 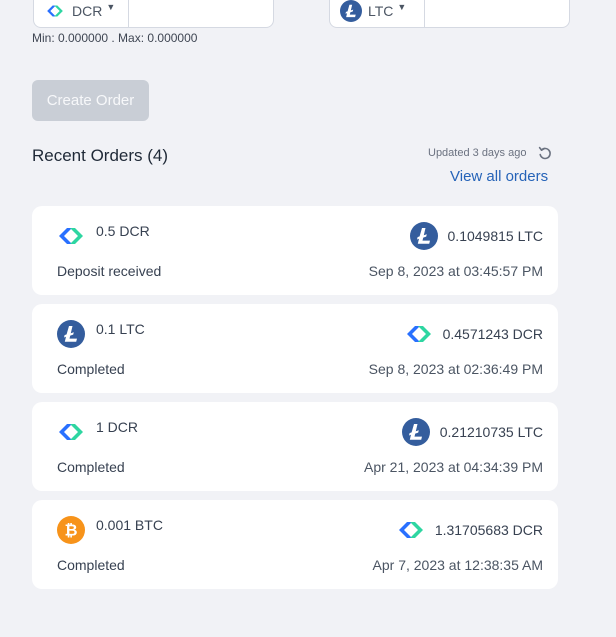 I want to click on order-to: 1.31705683 DCR, so click(x=470, y=530).